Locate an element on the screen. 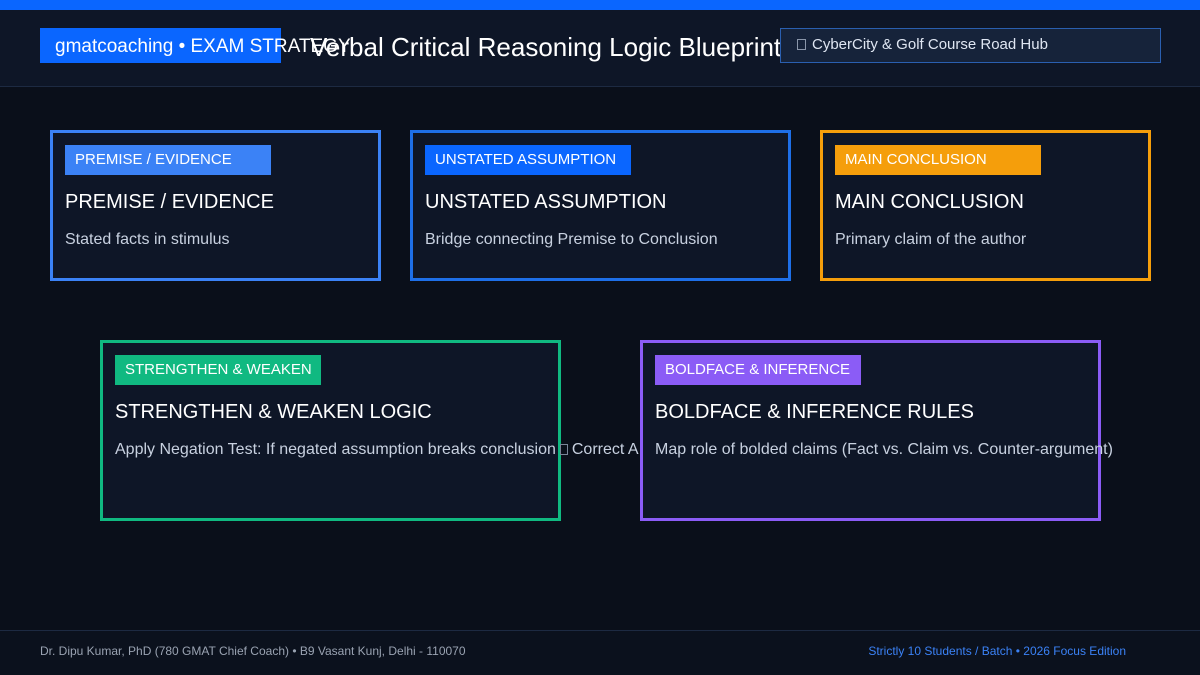  boldface-title: BOLDFACE & INFERENCE RULES is located at coordinates (814, 412).